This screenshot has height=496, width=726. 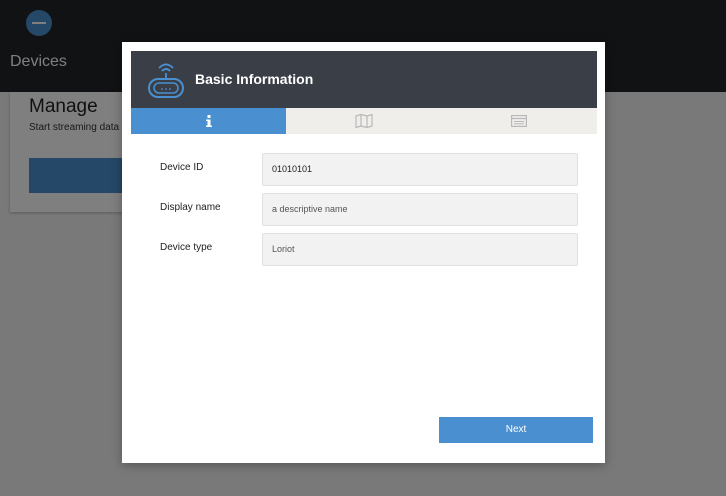 I want to click on tab-info, so click(x=209, y=121).